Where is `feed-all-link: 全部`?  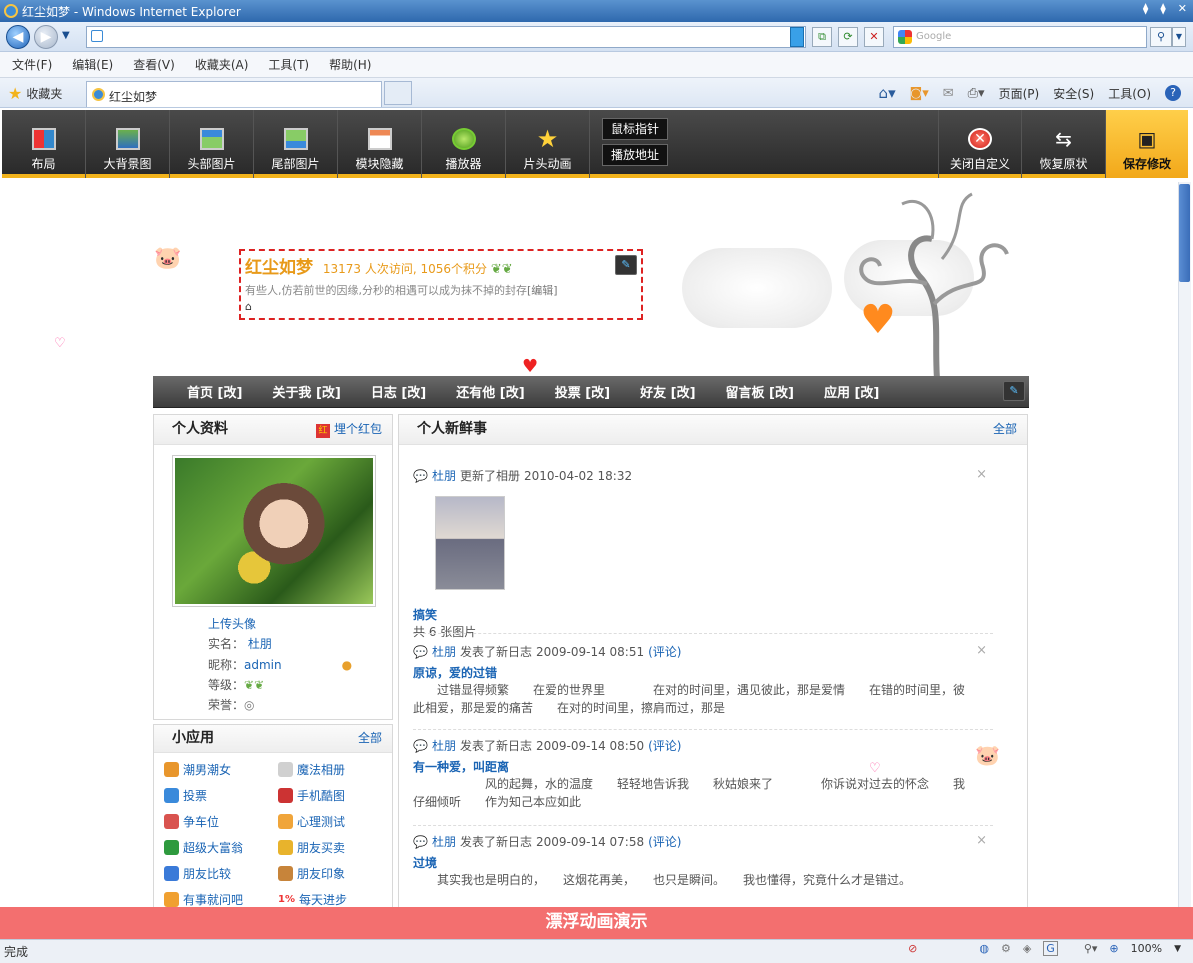
feed-all-link: 全部 is located at coordinates (1005, 429).